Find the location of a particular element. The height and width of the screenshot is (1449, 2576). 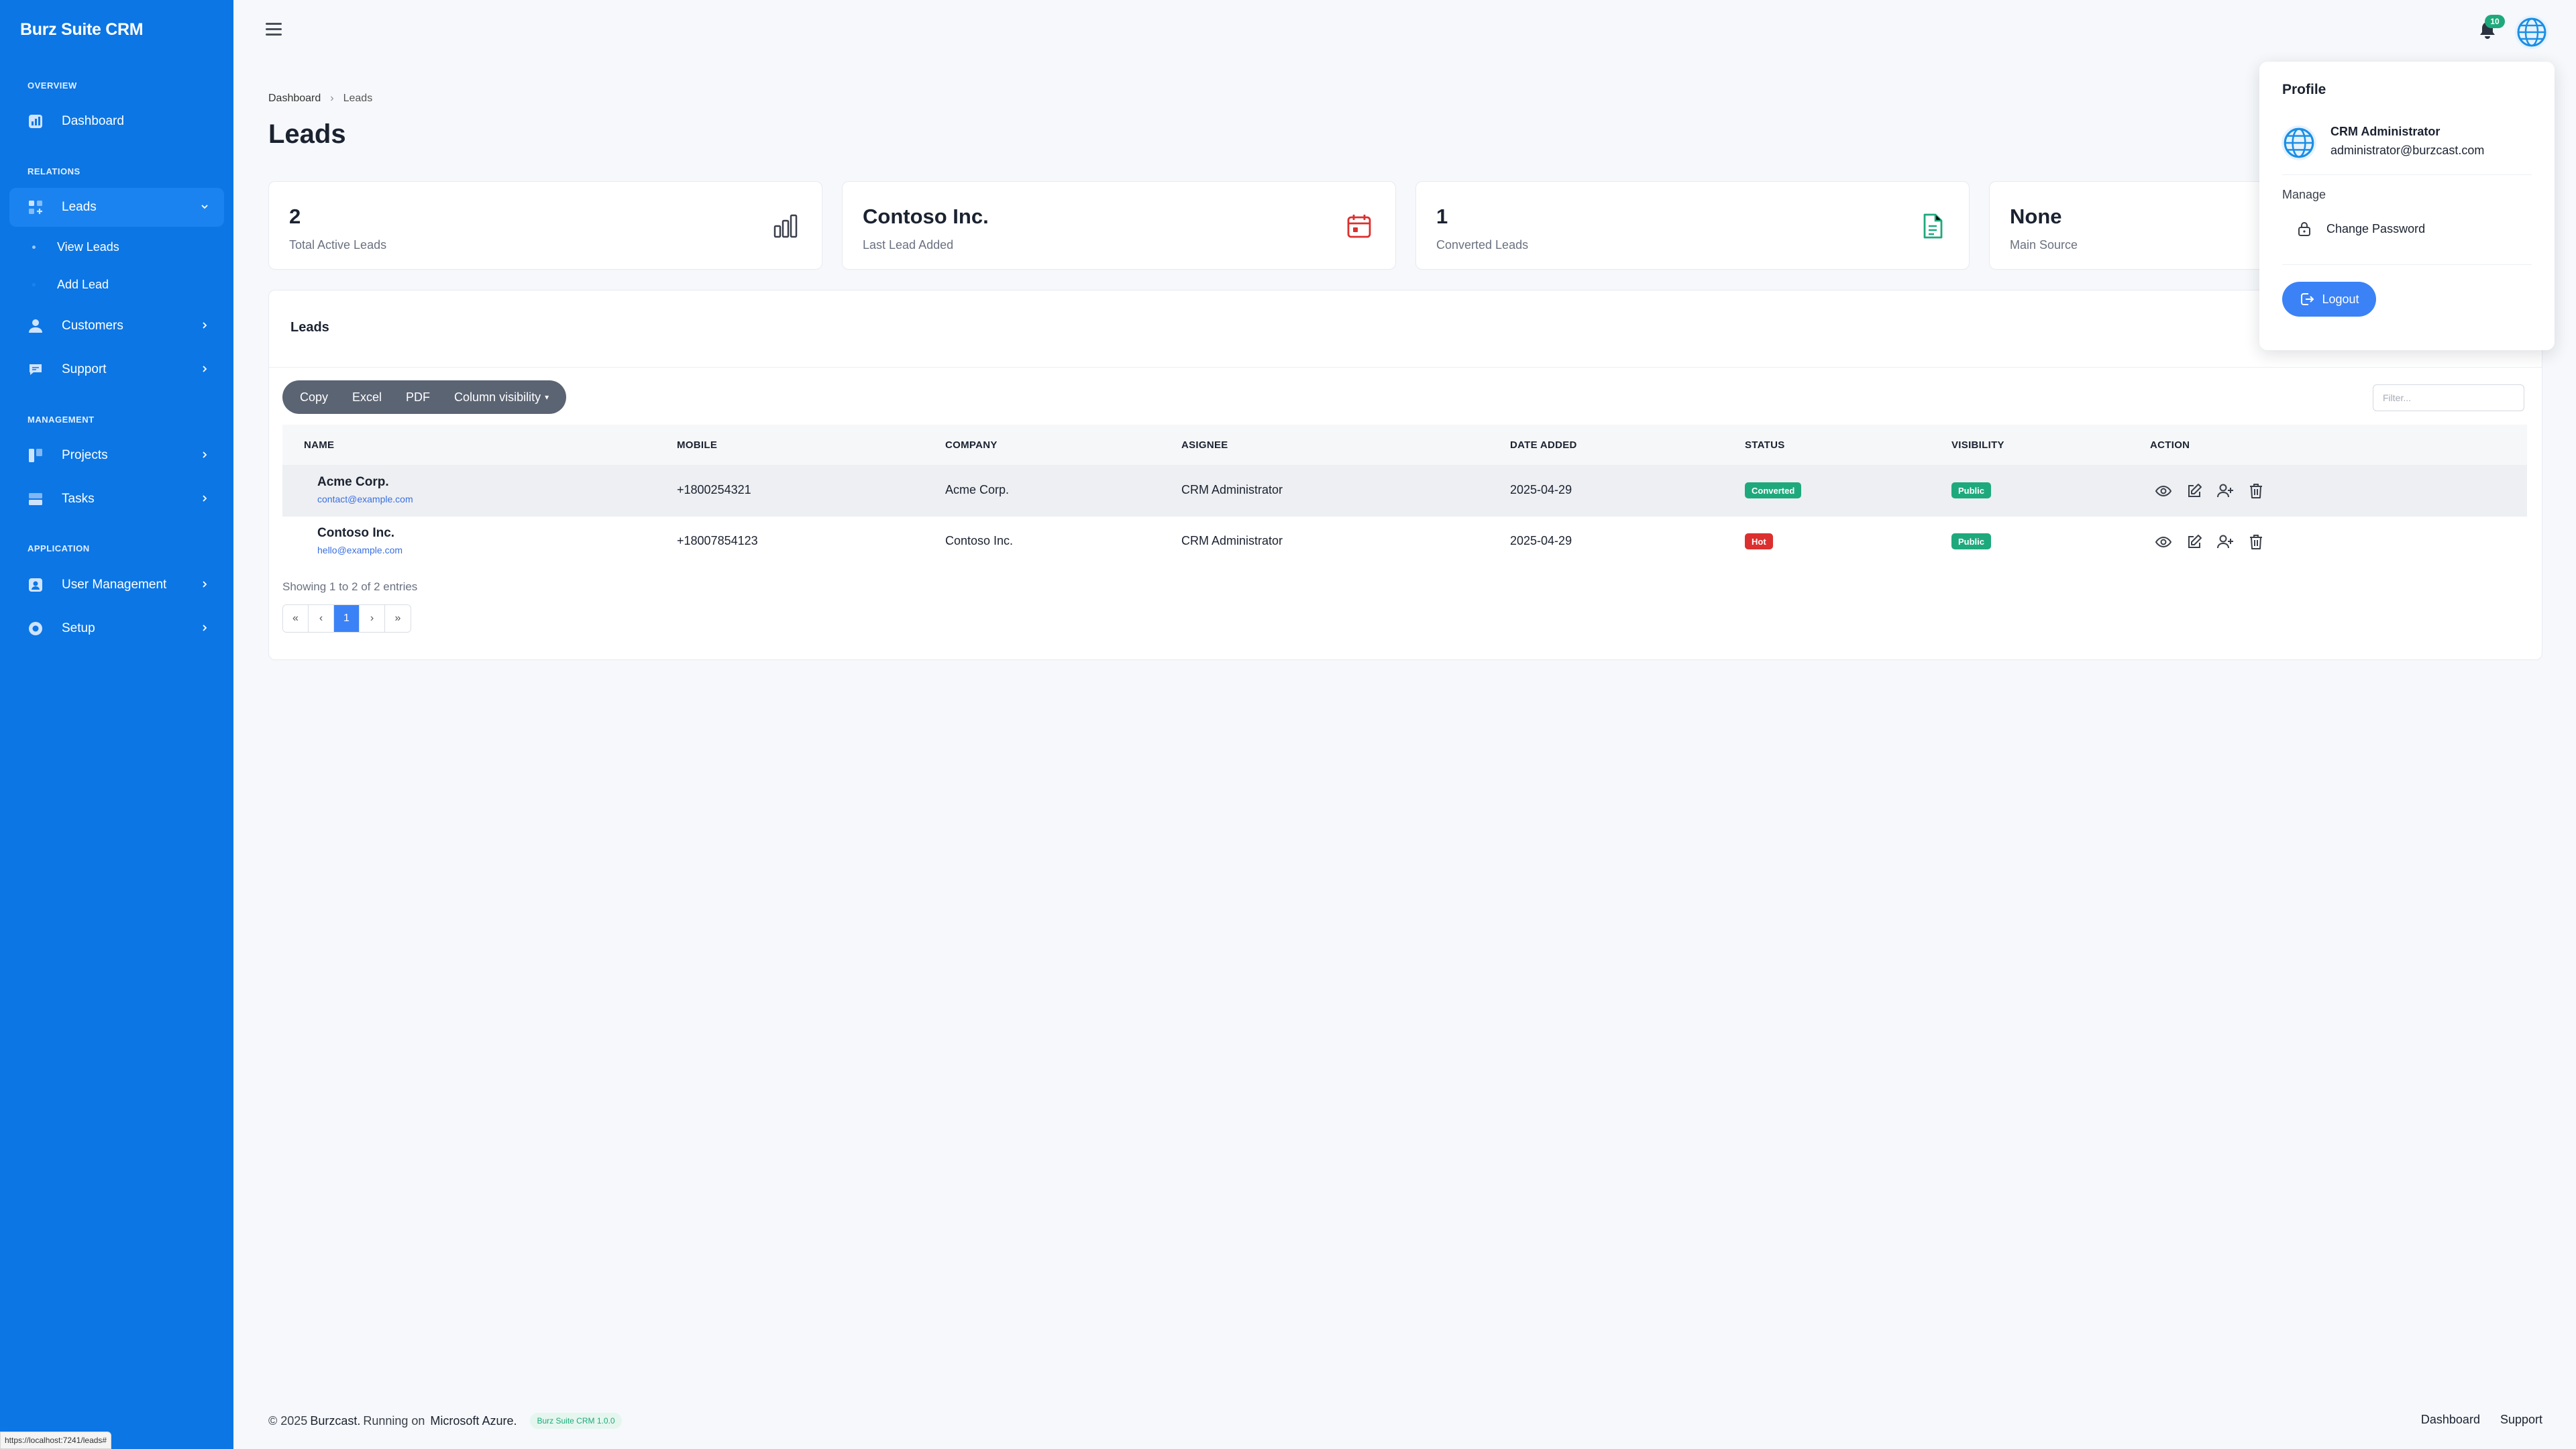

sidebar-subitem-view-leads: View Leads is located at coordinates (75, 247).